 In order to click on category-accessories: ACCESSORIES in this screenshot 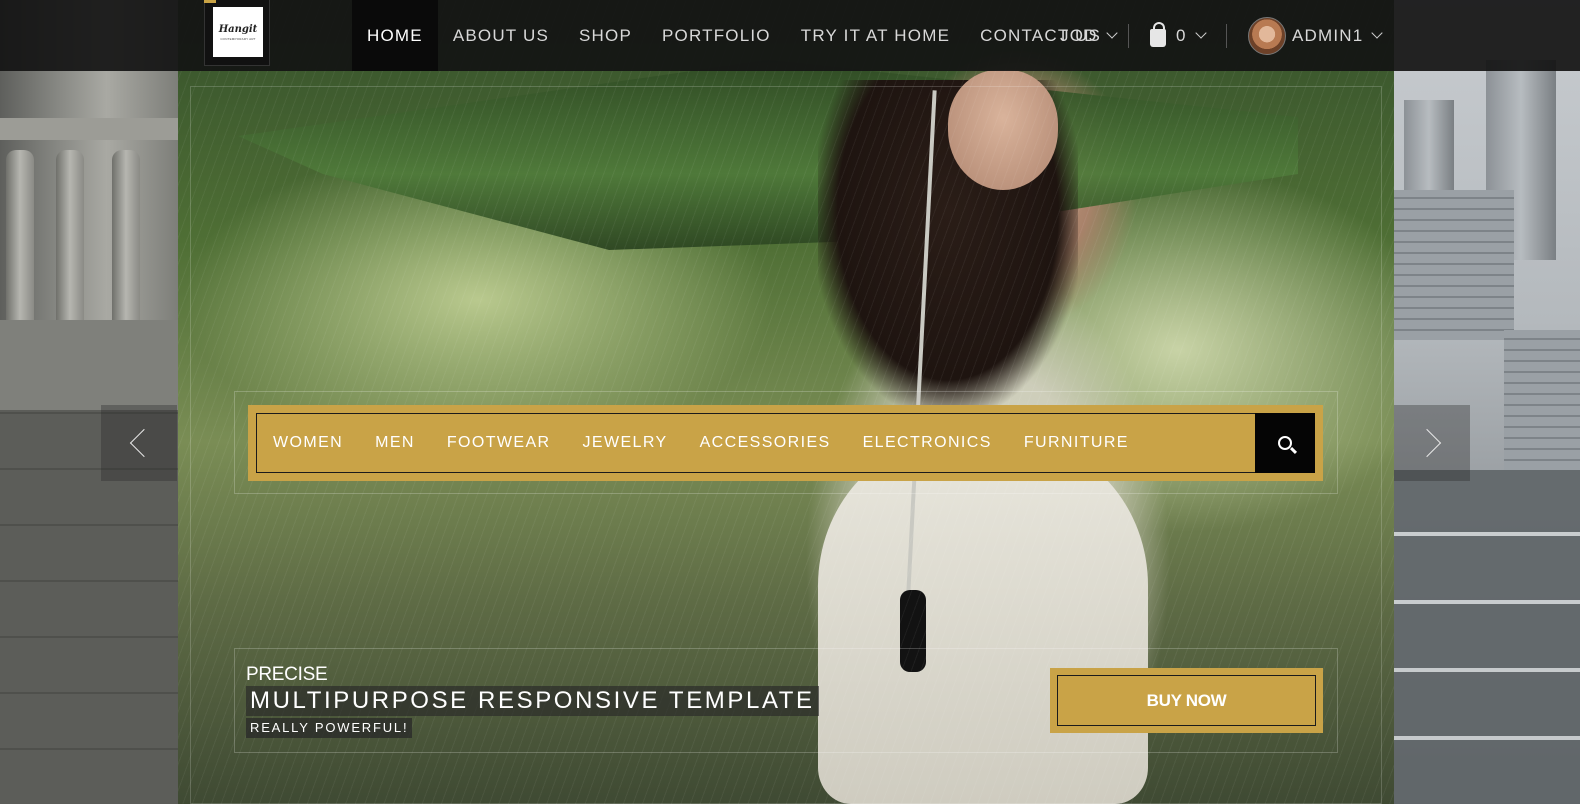, I will do `click(765, 443)`.